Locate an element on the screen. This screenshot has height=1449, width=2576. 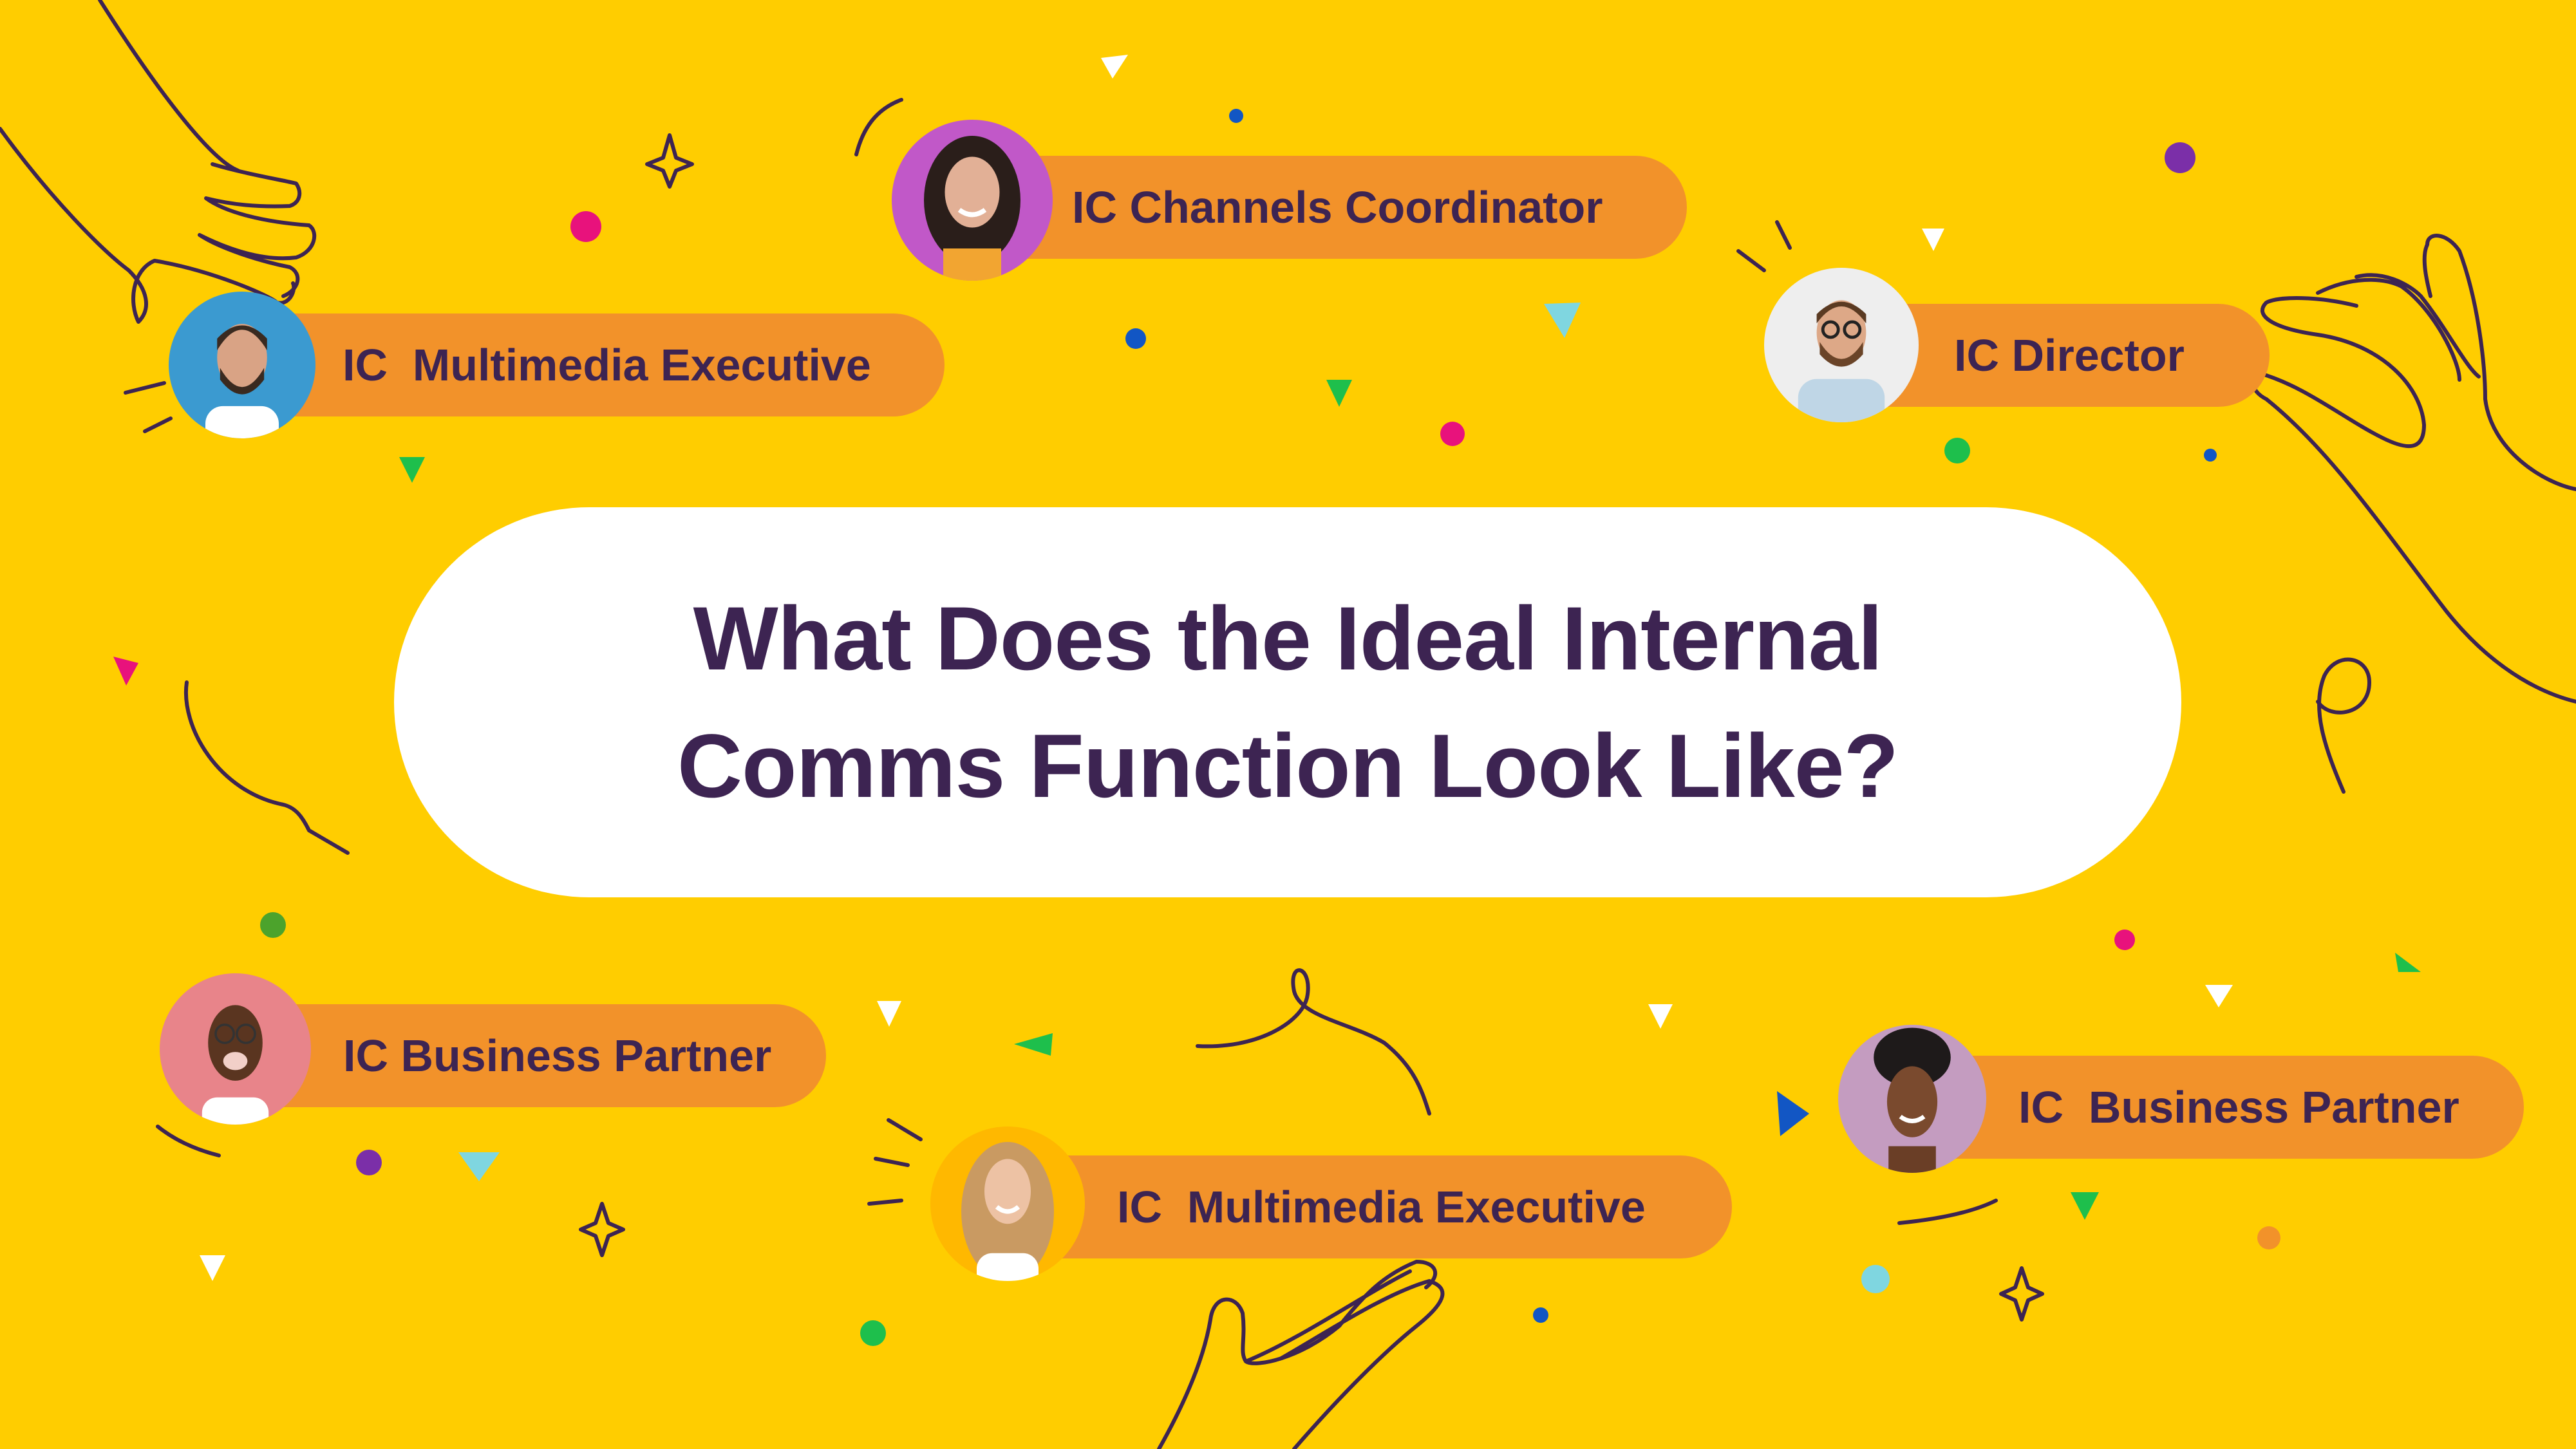
role-card-channels-coordinator: IC Channels Coordinator is located at coordinates (1289, 200).